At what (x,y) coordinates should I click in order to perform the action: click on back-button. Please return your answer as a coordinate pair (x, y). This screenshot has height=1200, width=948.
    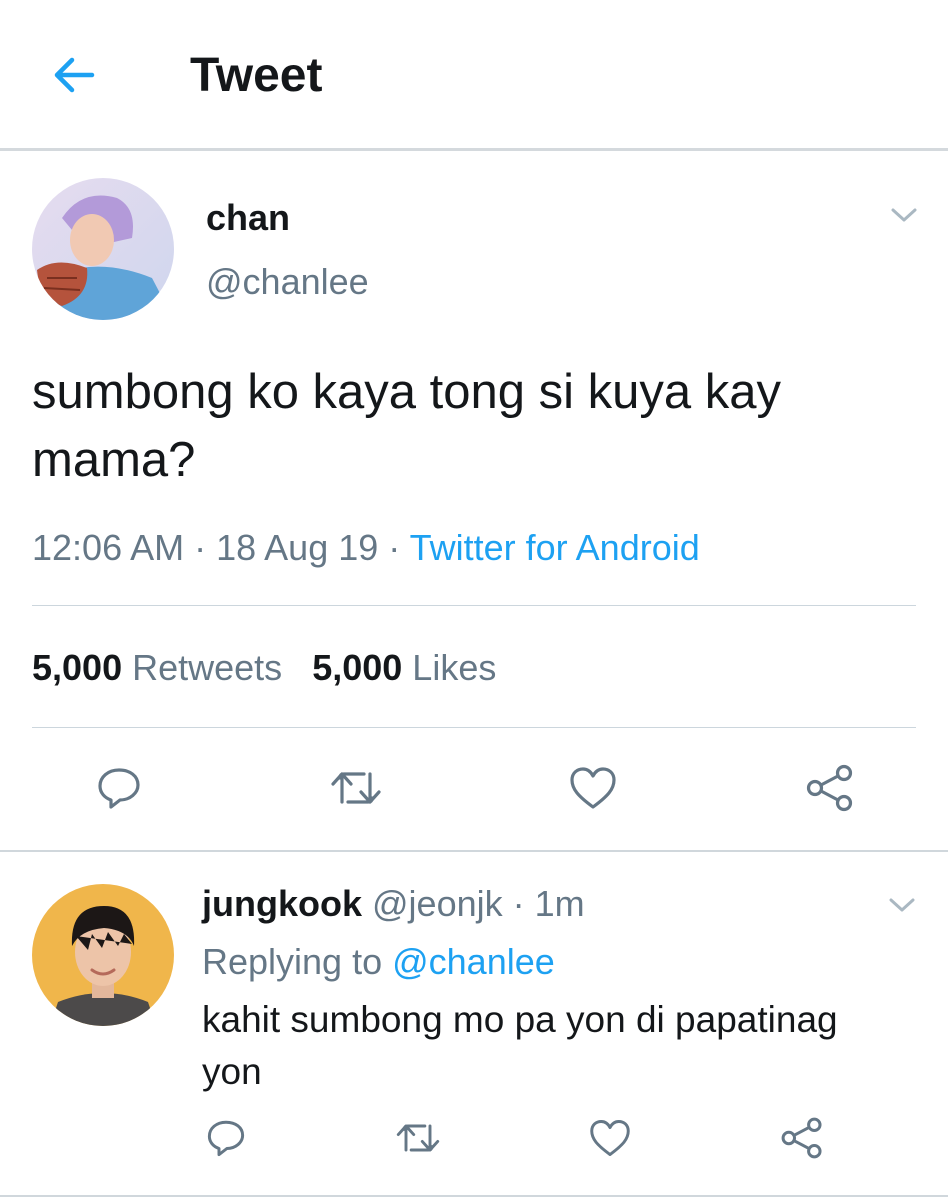
    Looking at the image, I should click on (74, 75).